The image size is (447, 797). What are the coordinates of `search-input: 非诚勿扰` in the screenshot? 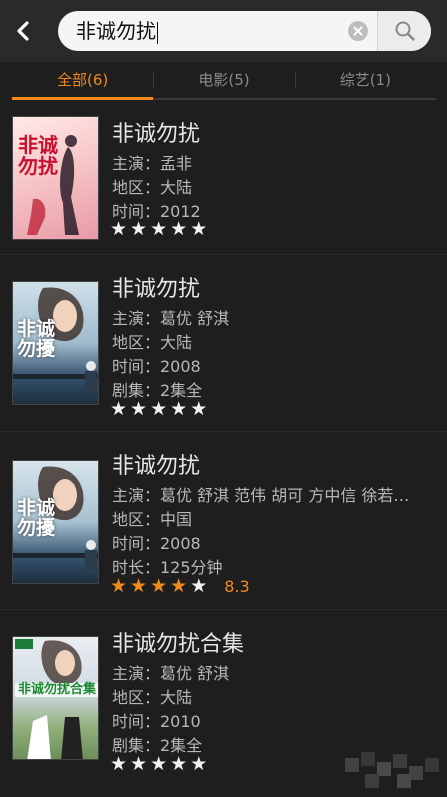 It's located at (117, 31).